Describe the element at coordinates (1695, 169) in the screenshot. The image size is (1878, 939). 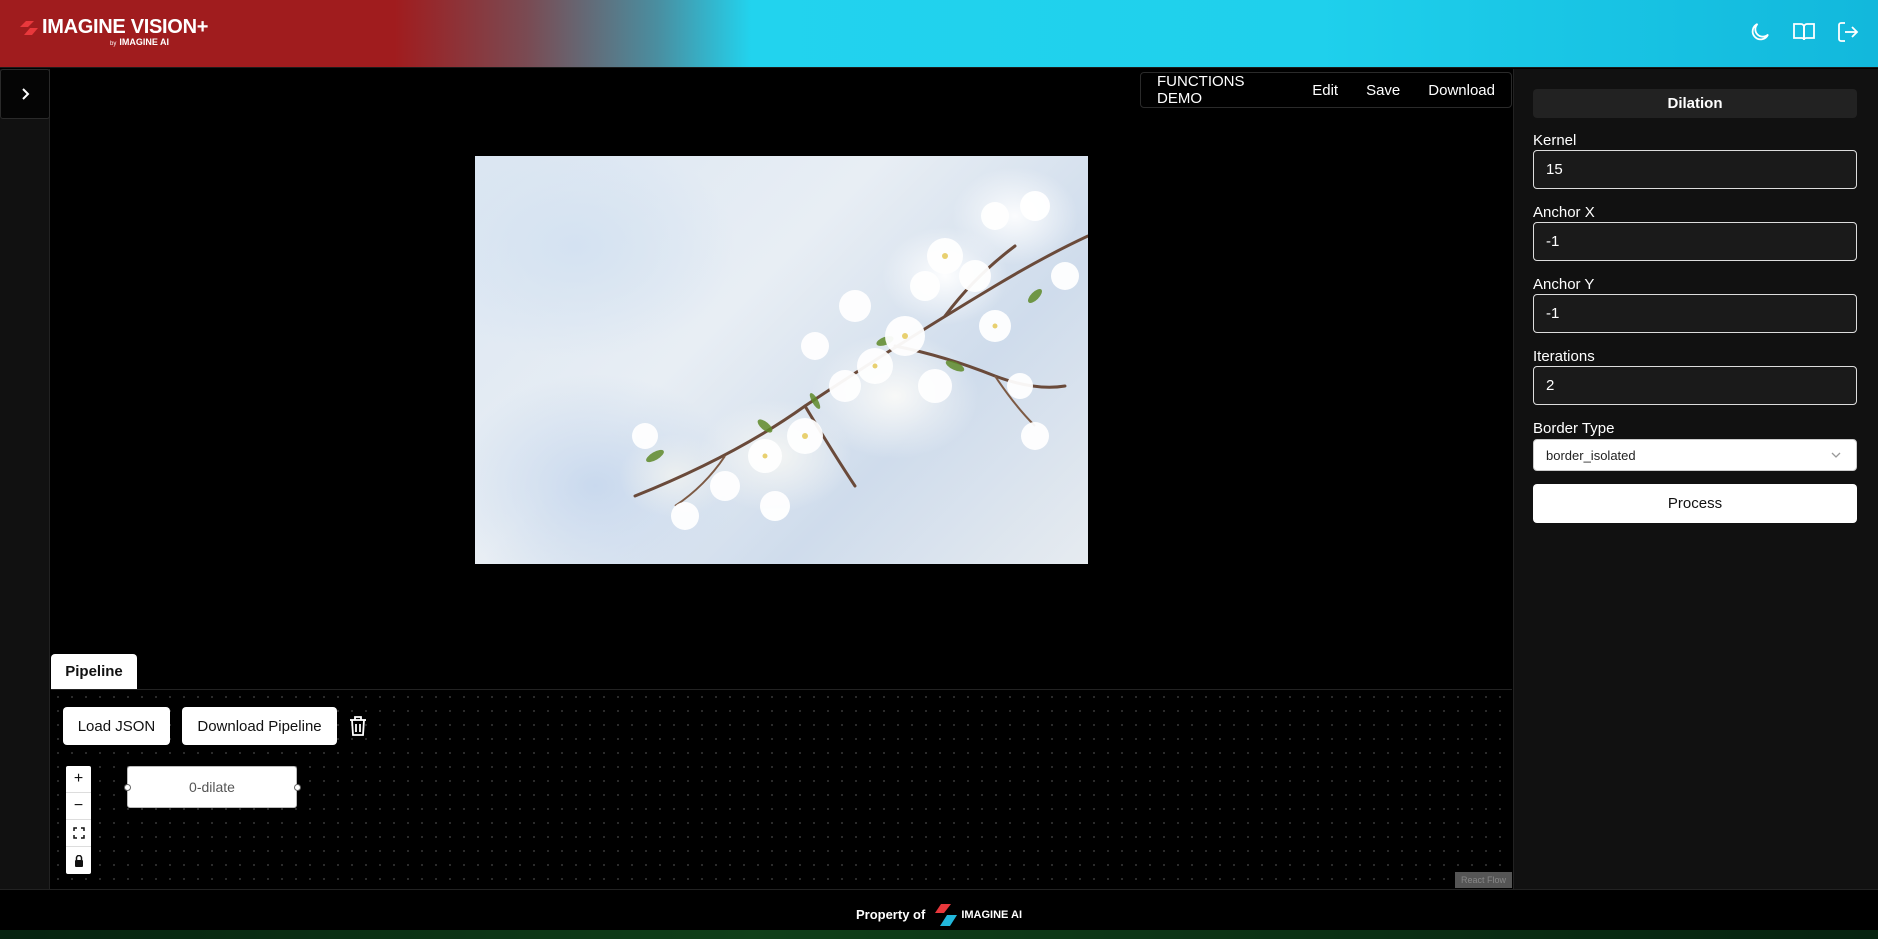
I see `kernel-input: 15` at that location.